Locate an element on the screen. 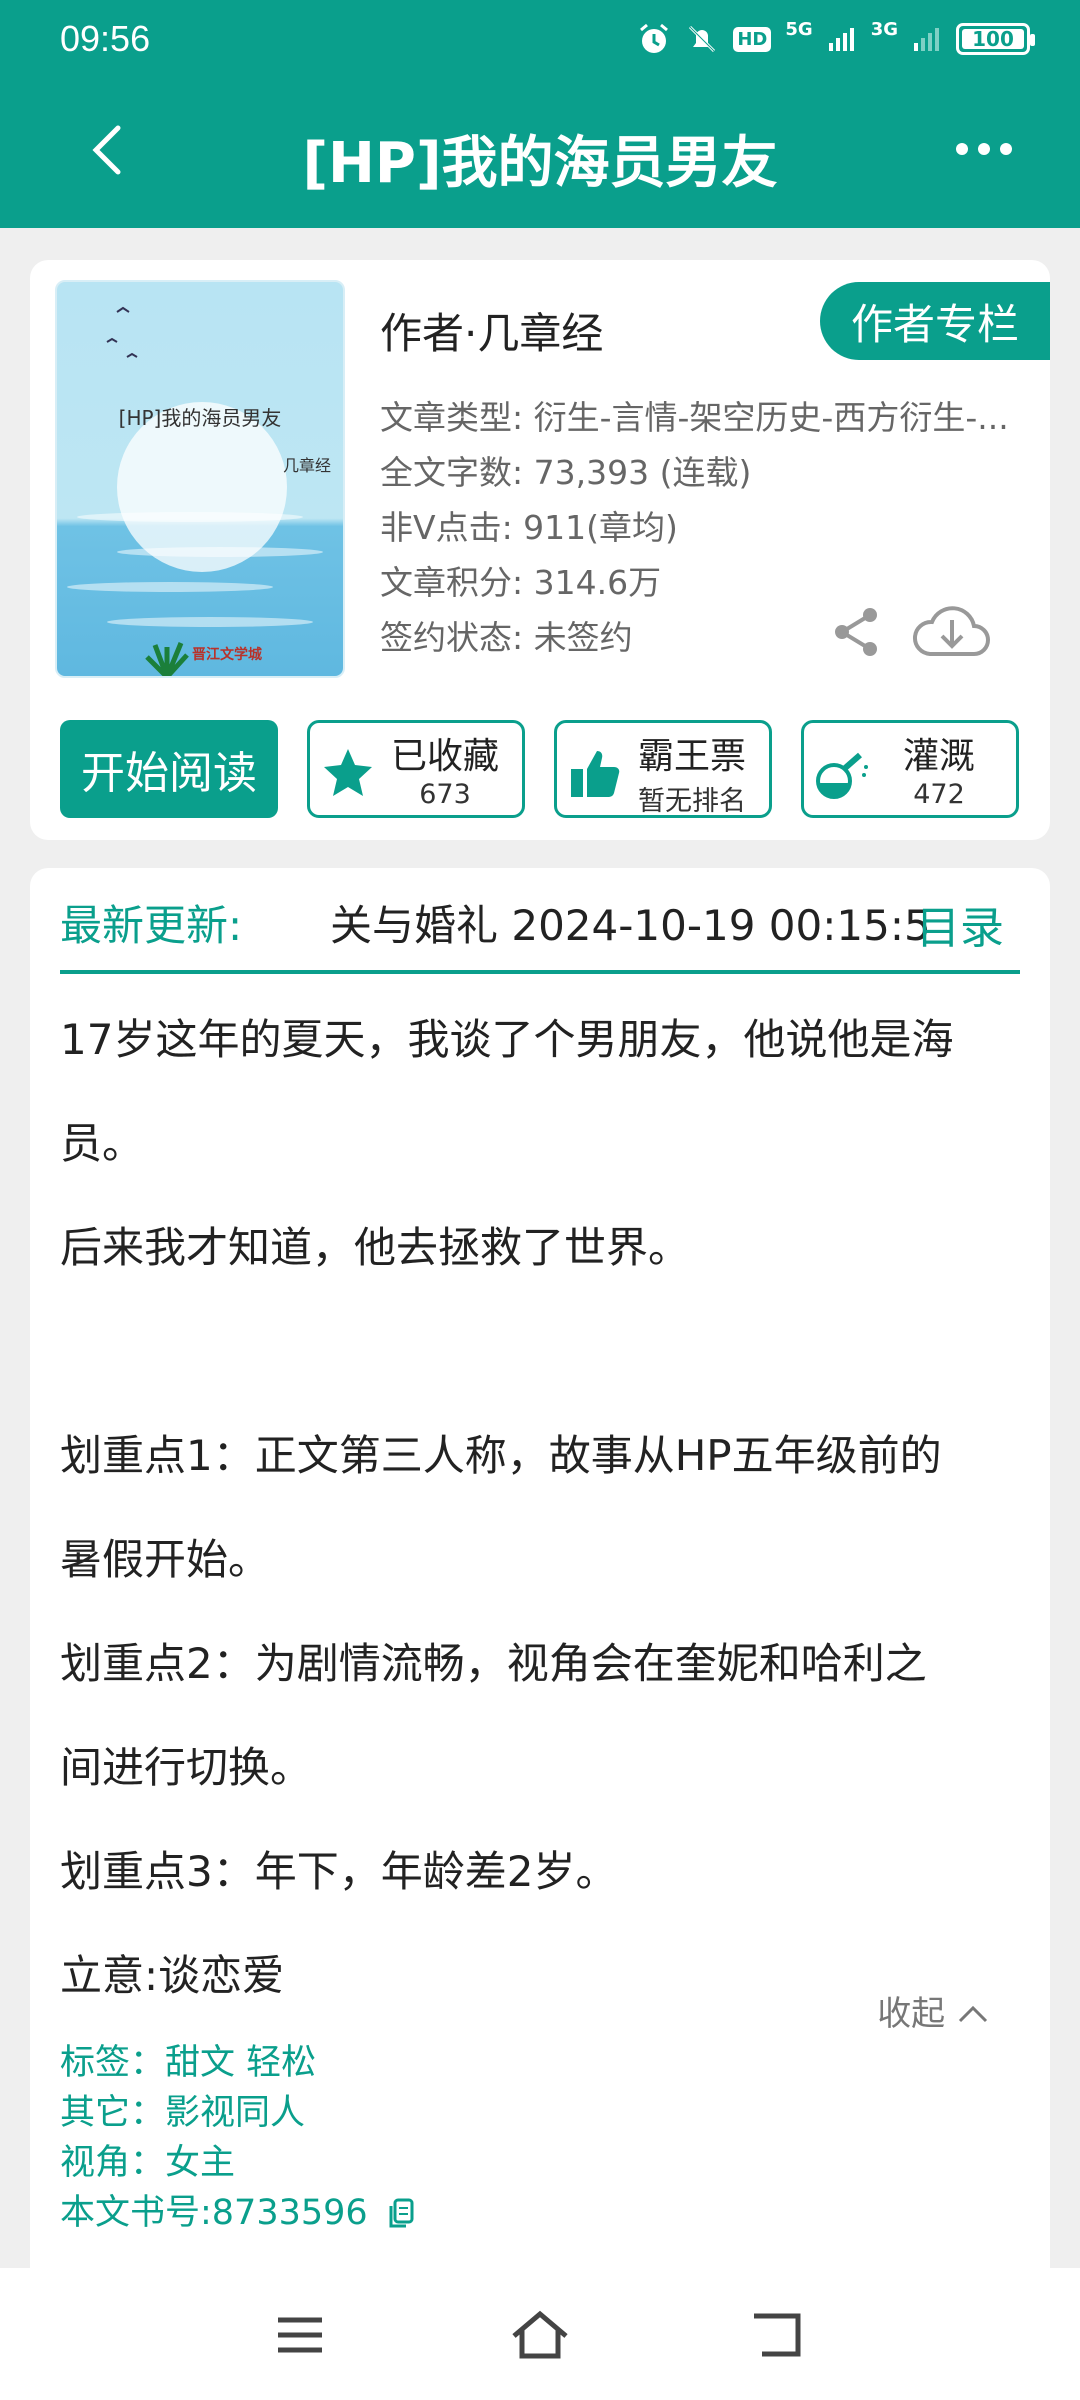  favorite-button: 已收藏 673 is located at coordinates (416, 769).